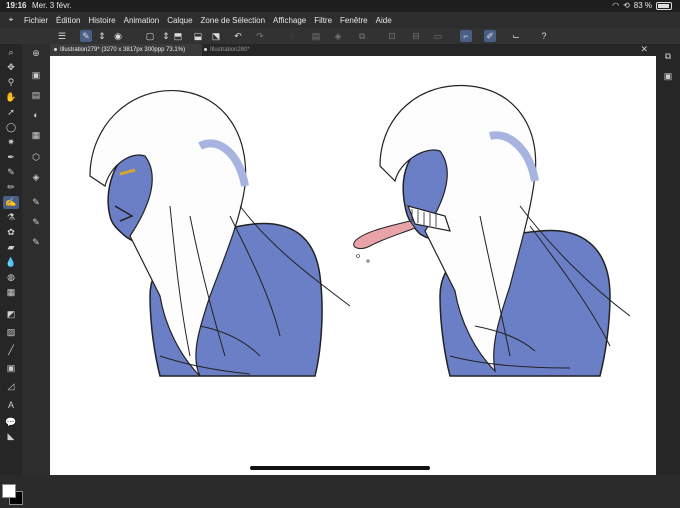  Describe the element at coordinates (36, 222) in the screenshot. I see `pen-sub-icon-2: ✎` at that location.